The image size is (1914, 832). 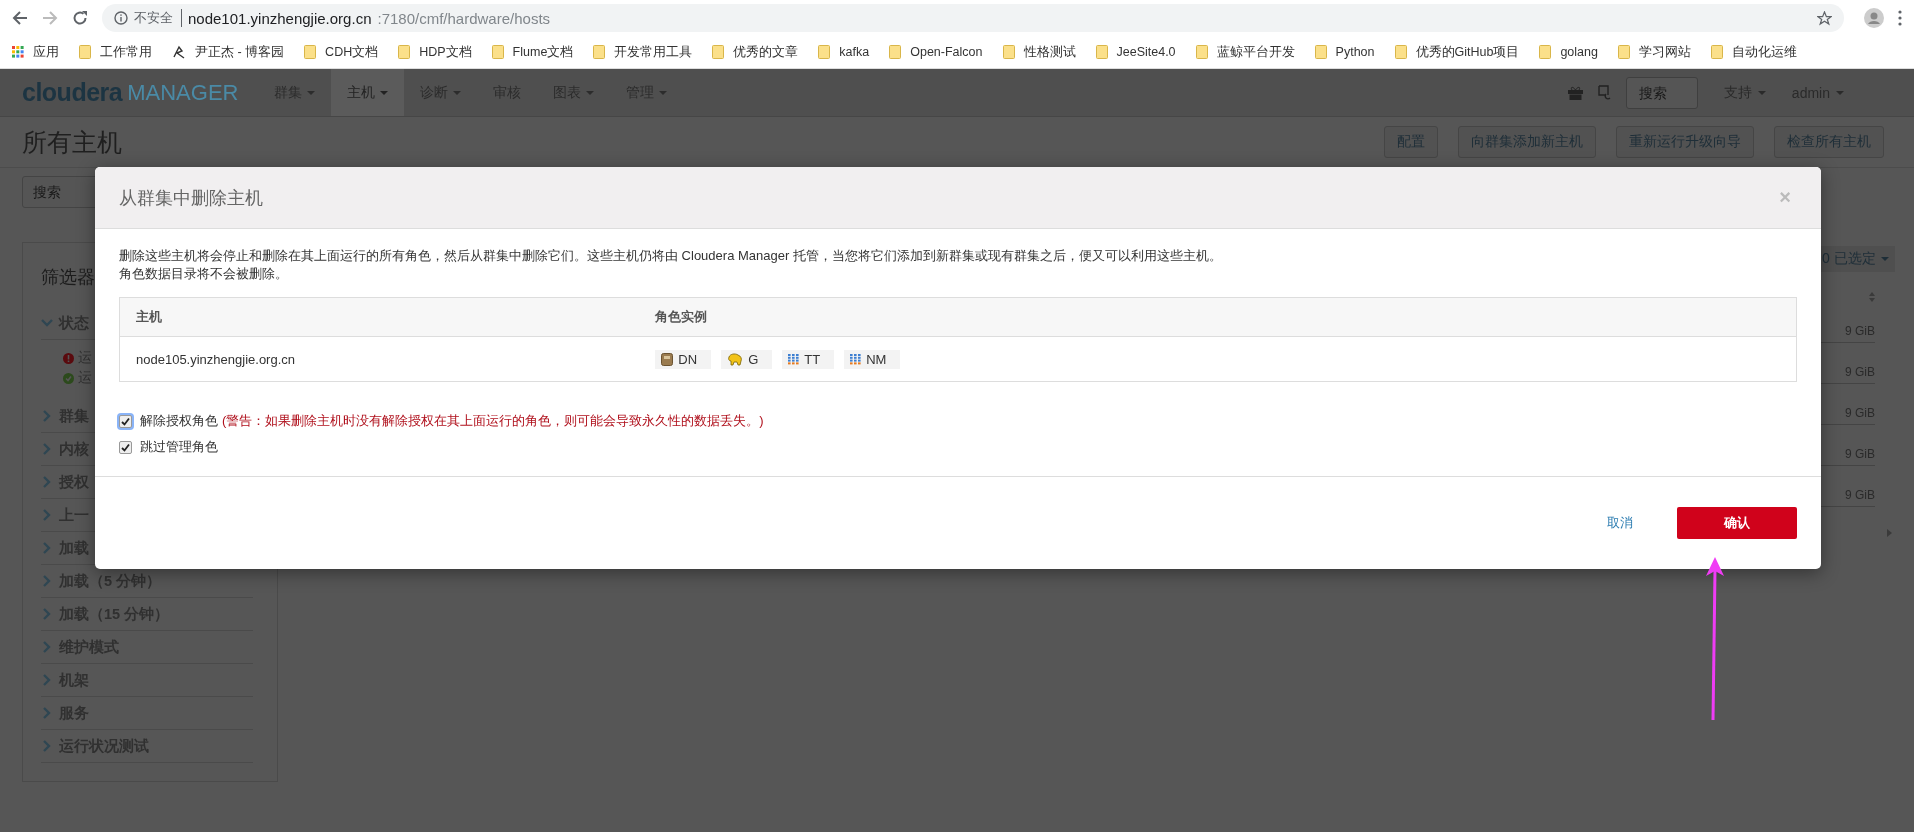 I want to click on security-label: 不安全, so click(x=158, y=18).